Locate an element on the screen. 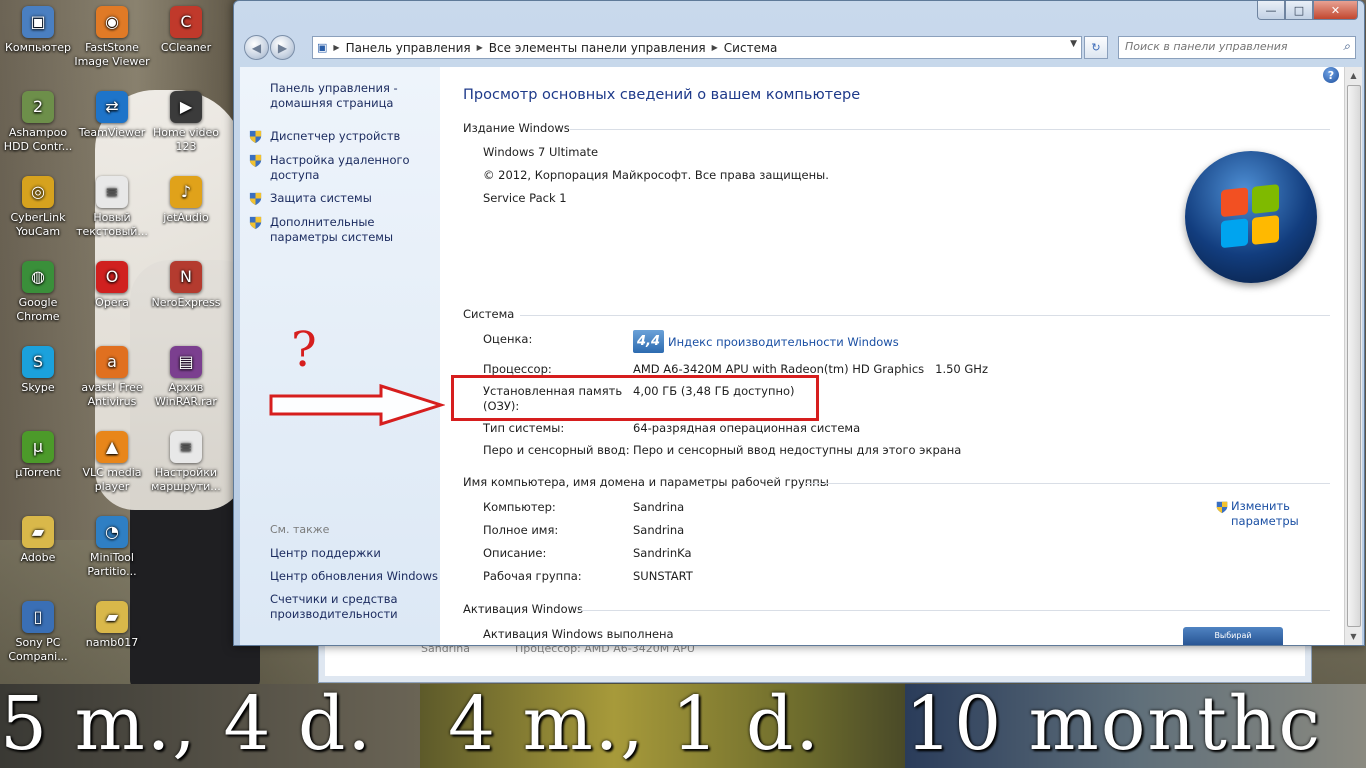 The width and height of the screenshot is (1366, 768). scroll-down-icon: ▼ is located at coordinates (1353, 636).